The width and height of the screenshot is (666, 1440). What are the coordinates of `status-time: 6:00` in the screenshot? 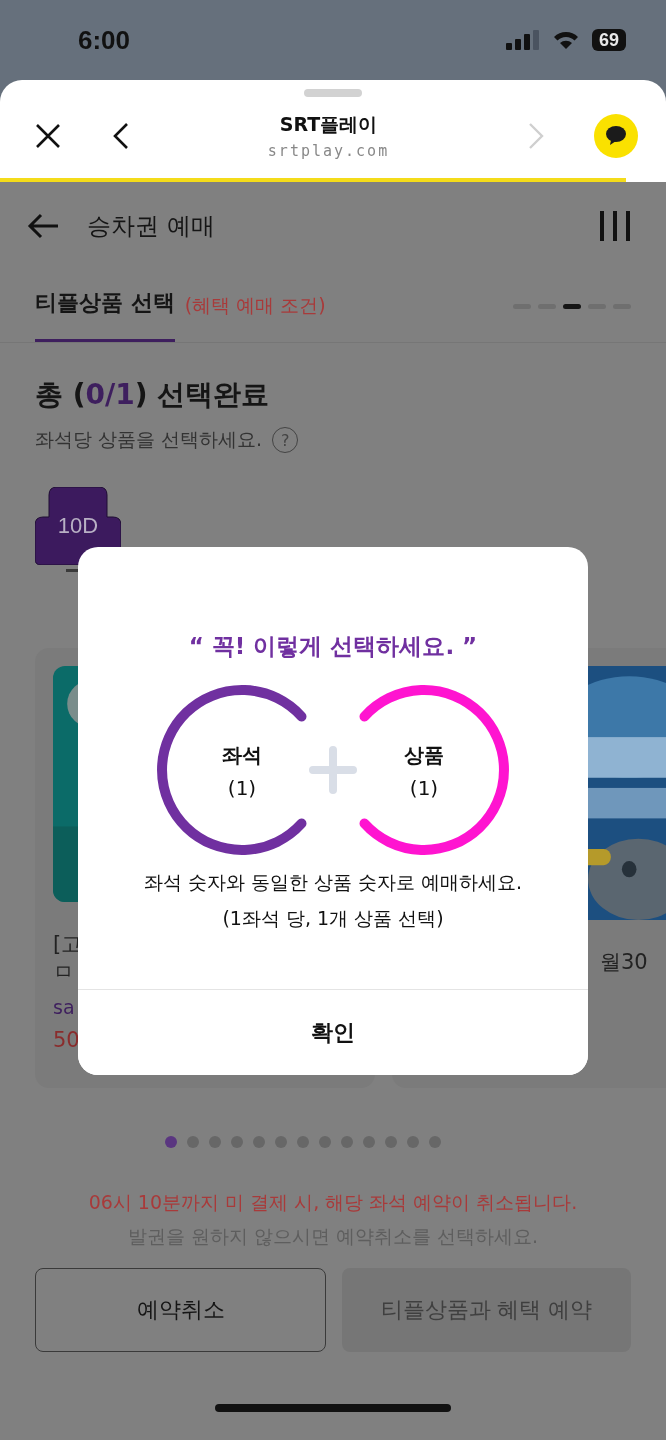 It's located at (104, 40).